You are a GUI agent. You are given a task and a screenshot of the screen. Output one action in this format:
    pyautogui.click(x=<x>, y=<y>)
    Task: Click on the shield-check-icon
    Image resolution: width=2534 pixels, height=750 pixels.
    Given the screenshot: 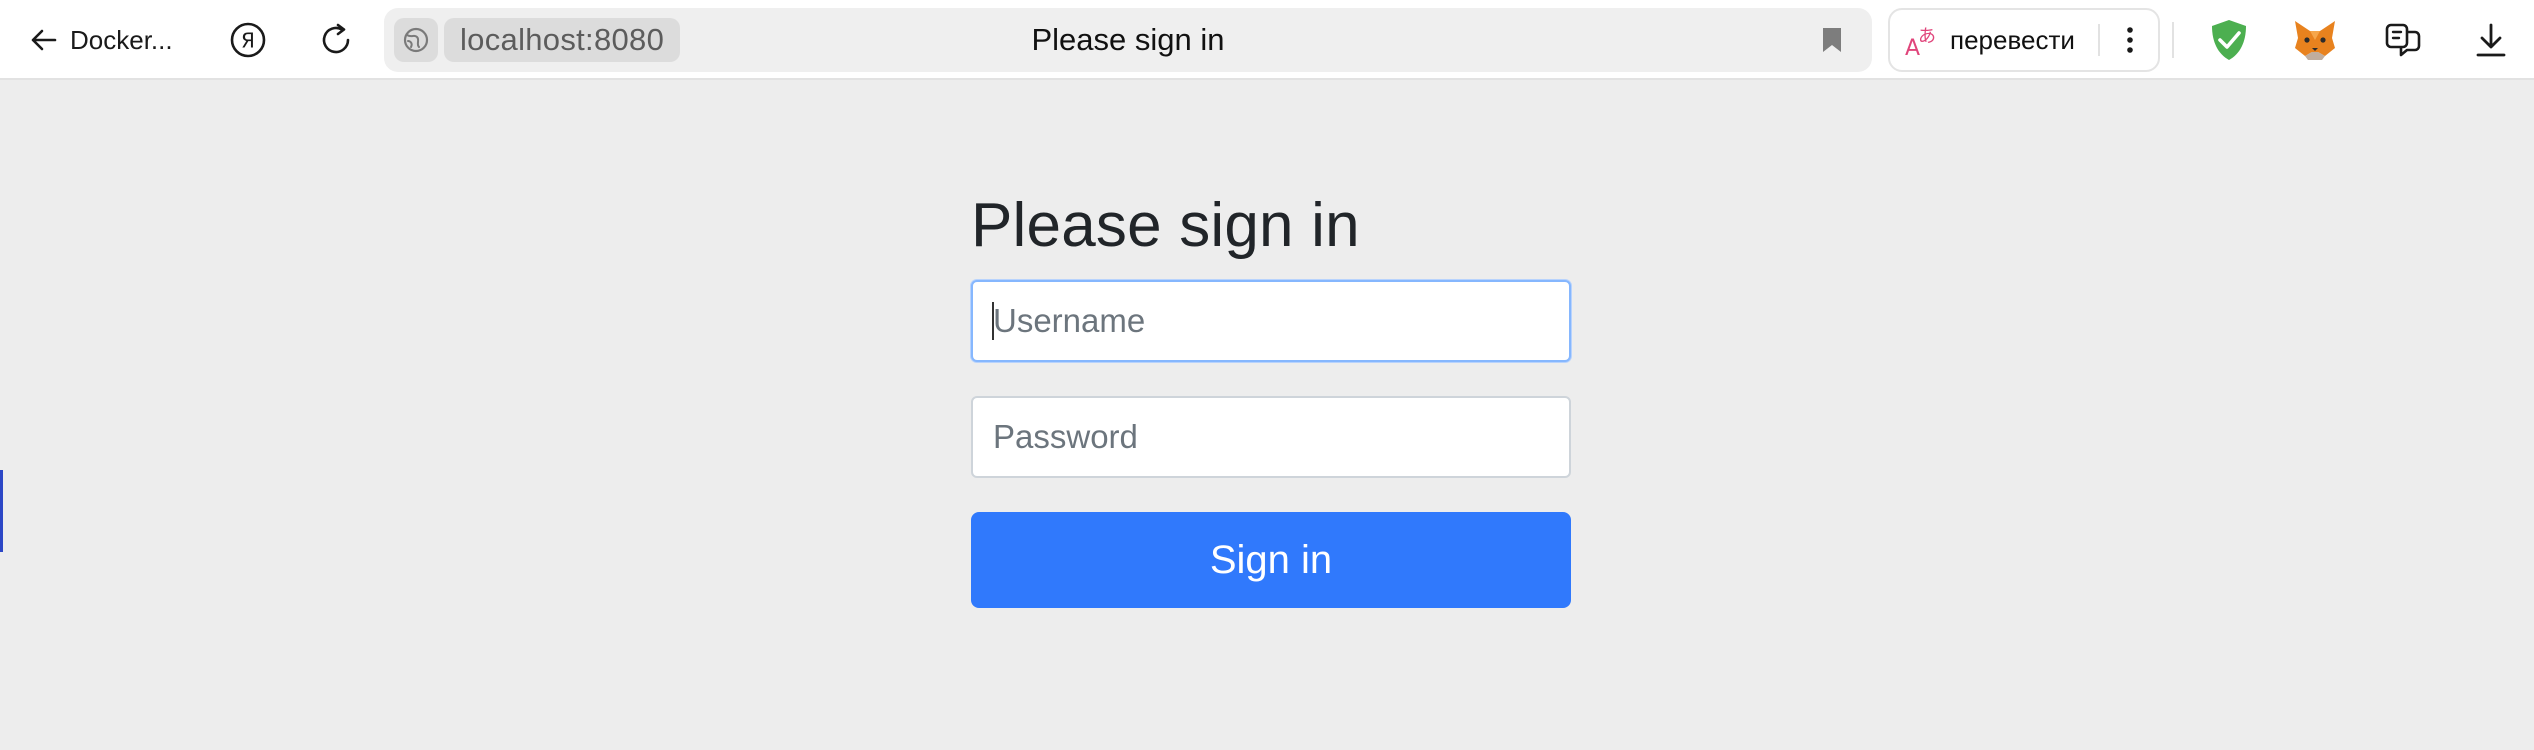 What is the action you would take?
    pyautogui.click(x=2229, y=40)
    